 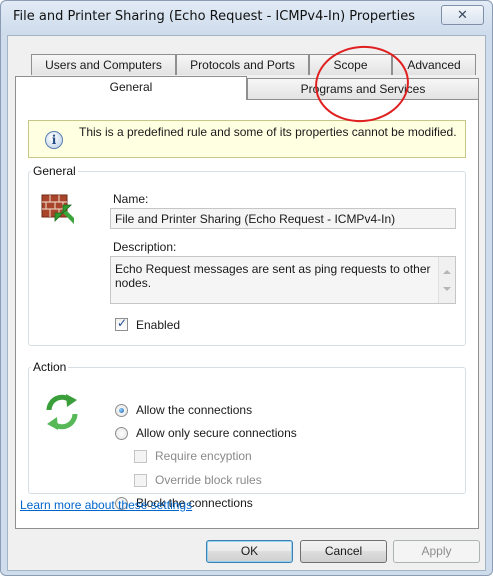 I want to click on tab-programs-and-services: Programs and Services, so click(x=363, y=88).